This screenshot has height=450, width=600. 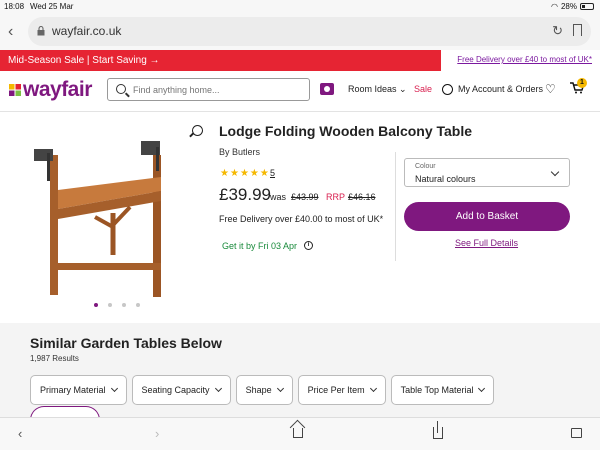 I want to click on zoom-icon, so click(x=197, y=130).